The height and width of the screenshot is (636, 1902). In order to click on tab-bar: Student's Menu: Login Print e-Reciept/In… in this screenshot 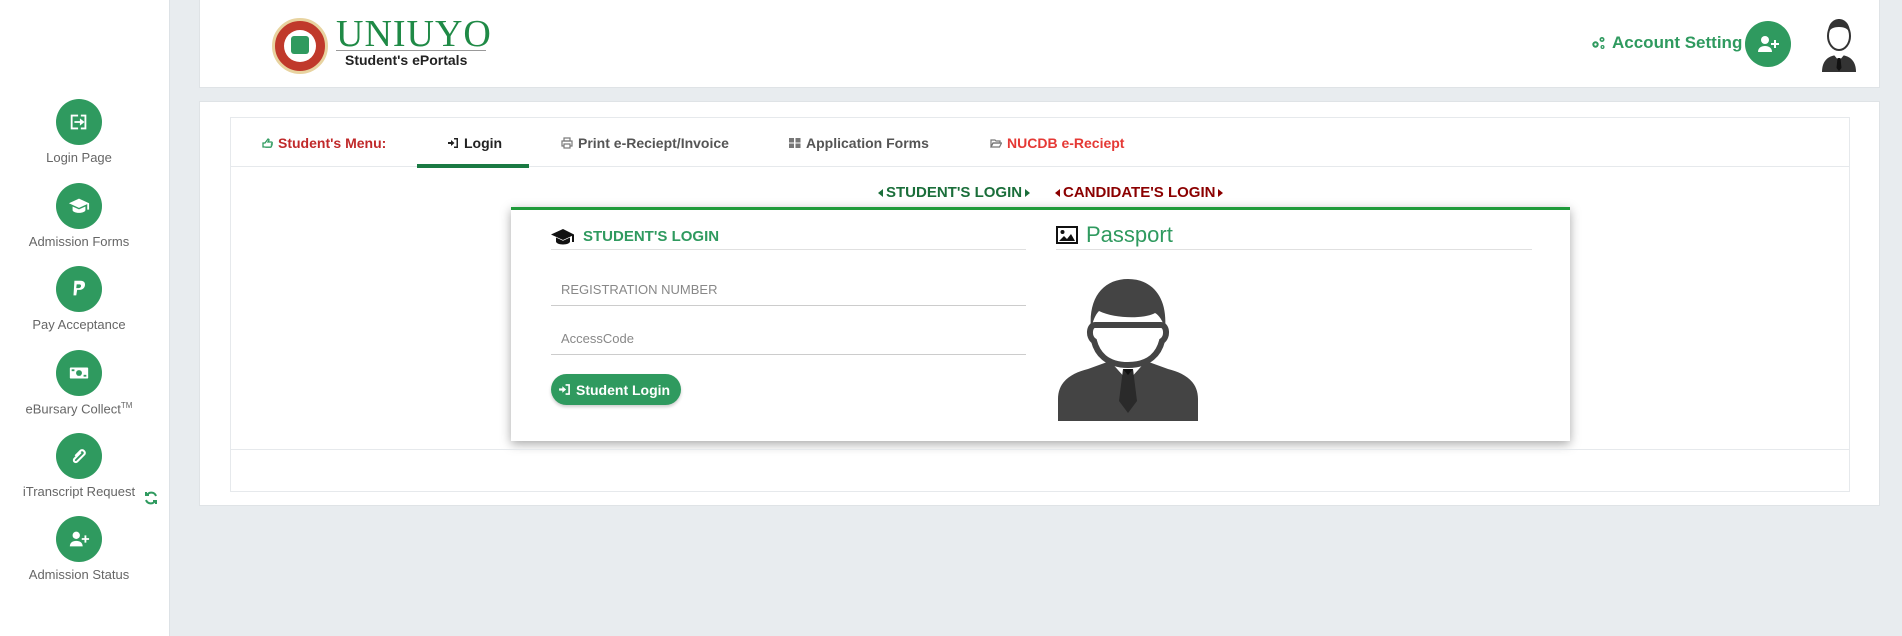, I will do `click(1040, 143)`.